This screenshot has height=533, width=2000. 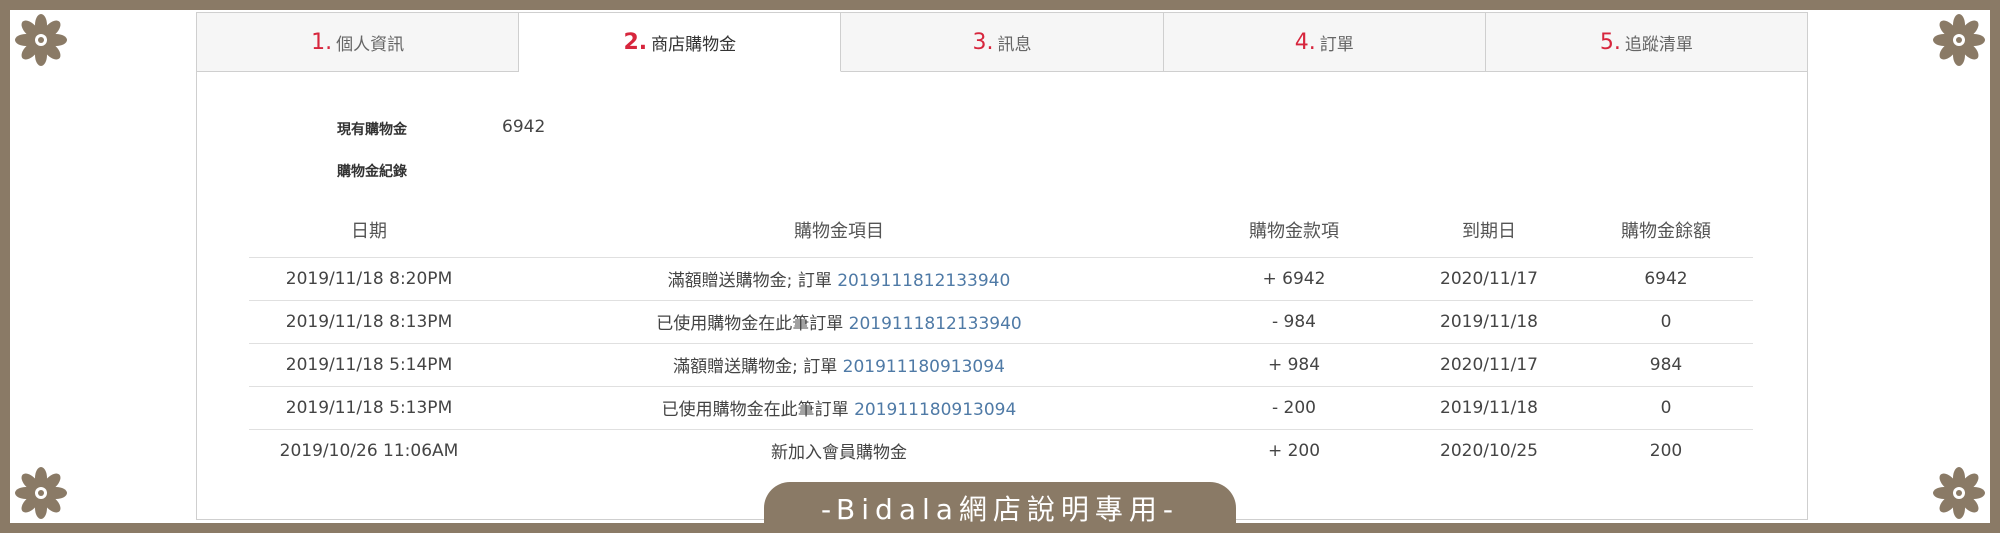 I want to click on tab-store-credit: 2. 商店購物金, so click(x=680, y=42).